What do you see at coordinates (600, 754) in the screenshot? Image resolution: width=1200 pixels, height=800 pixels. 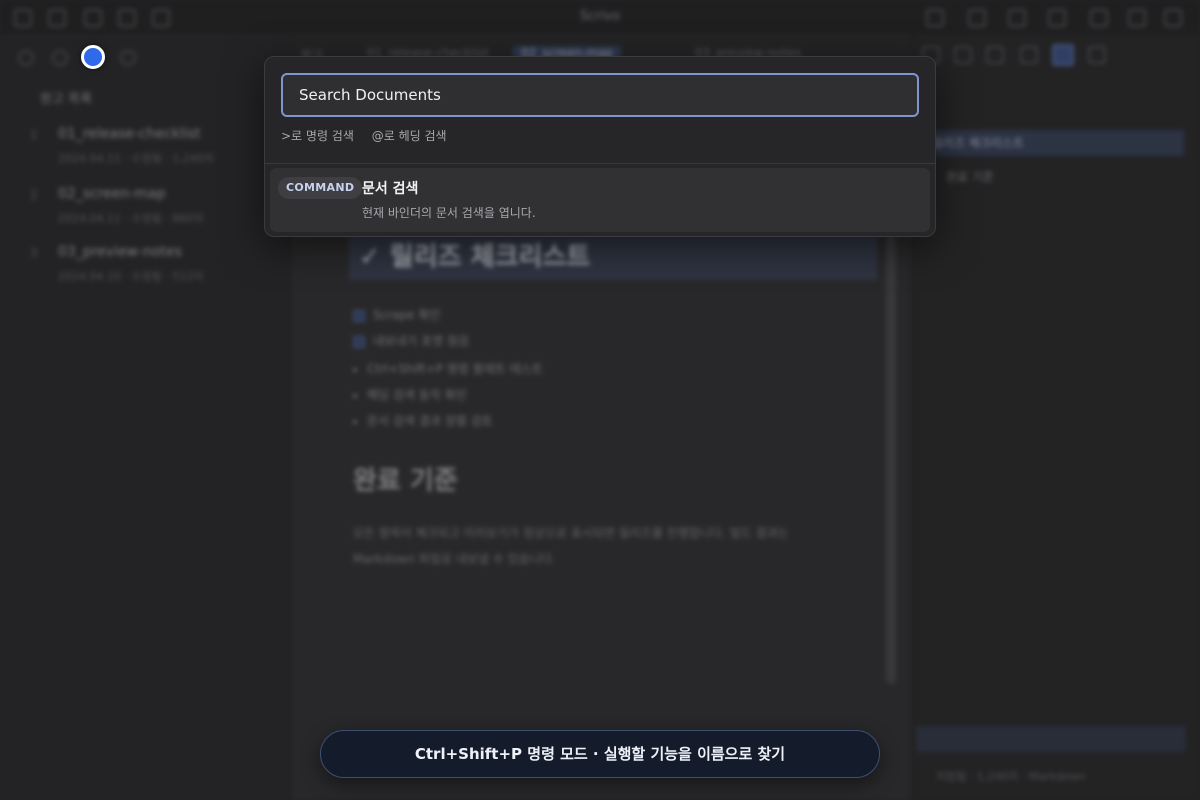 I see `shortcut-tip: Ctrl+Shift+P 명령 모드 · 실행할 기능을 이름으로 찾기` at bounding box center [600, 754].